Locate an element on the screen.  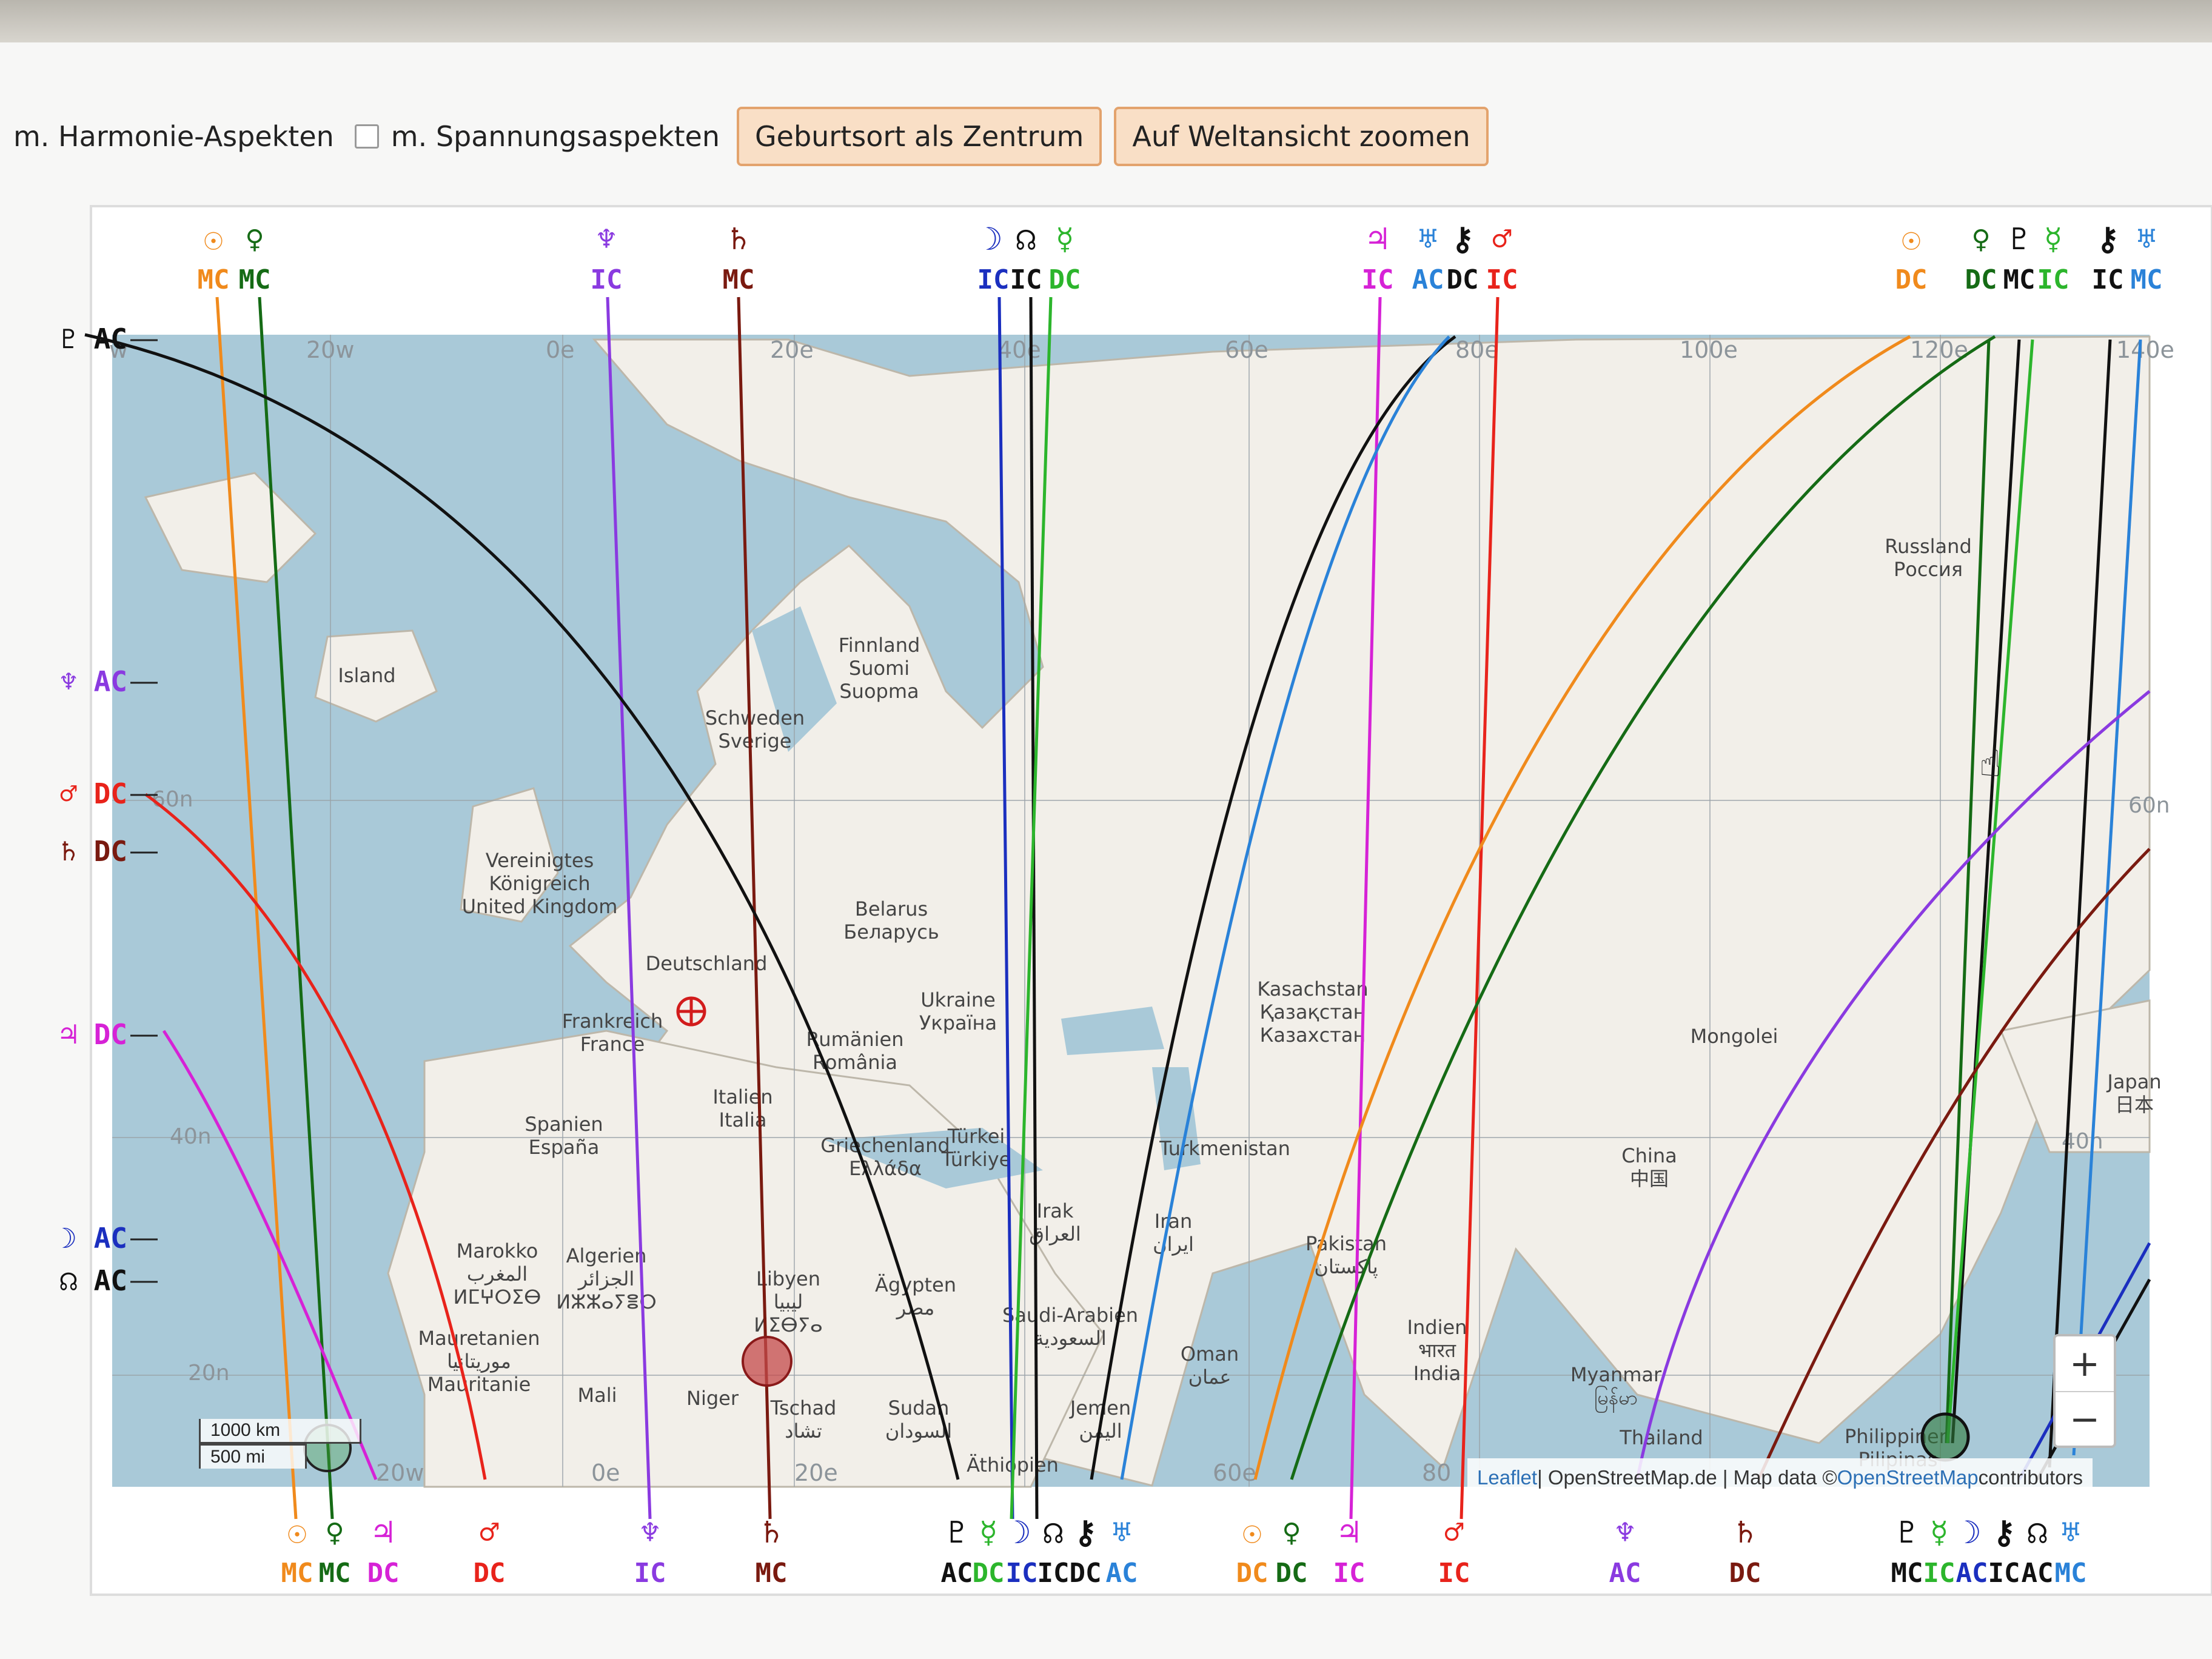
neptune-ac-label: ♆ AC is located at coordinates (94, 681).